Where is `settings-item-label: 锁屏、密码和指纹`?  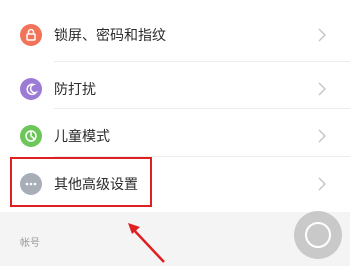
settings-item-label: 锁屏、密码和指纹 is located at coordinates (110, 35).